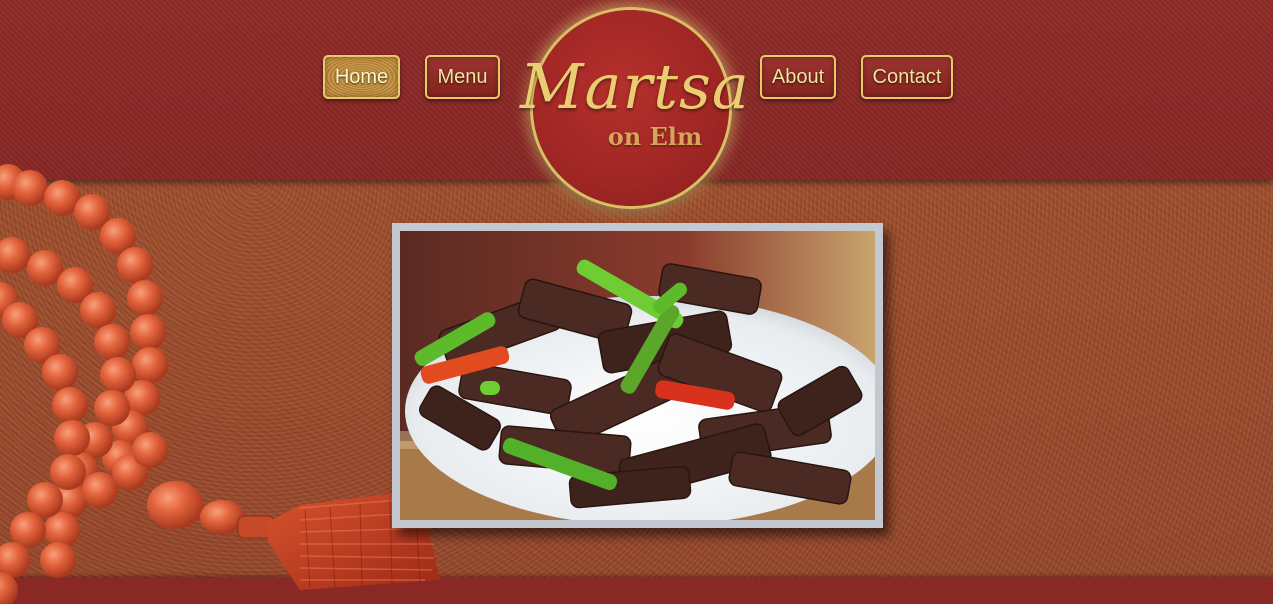  I want to click on logo-name: Martsa, so click(635, 86).